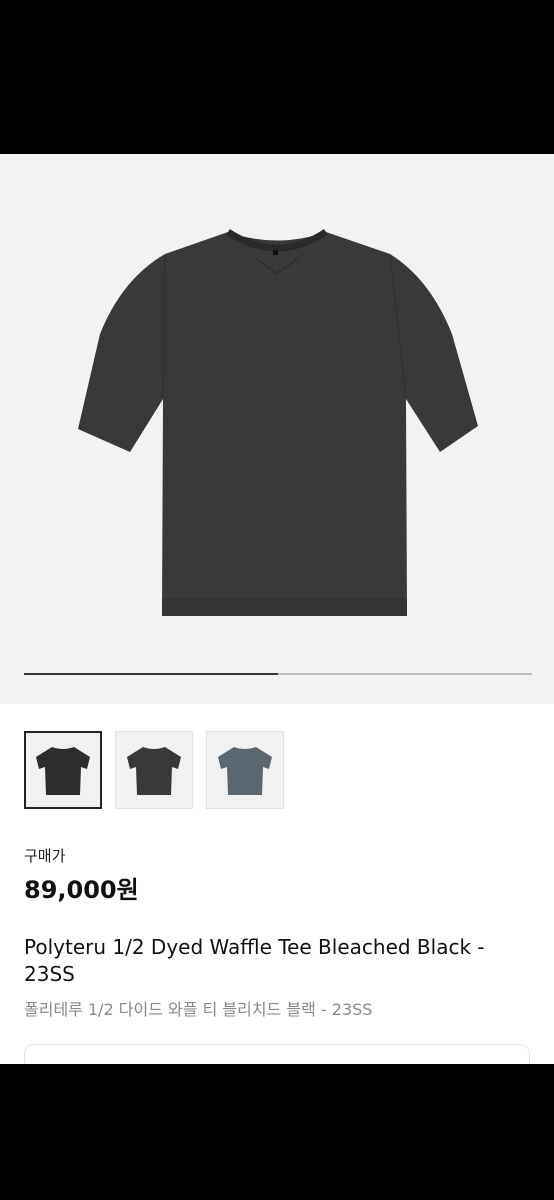 Image resolution: width=554 pixels, height=1200 pixels. What do you see at coordinates (151, 674) in the screenshot?
I see `gallery-progress-fill` at bounding box center [151, 674].